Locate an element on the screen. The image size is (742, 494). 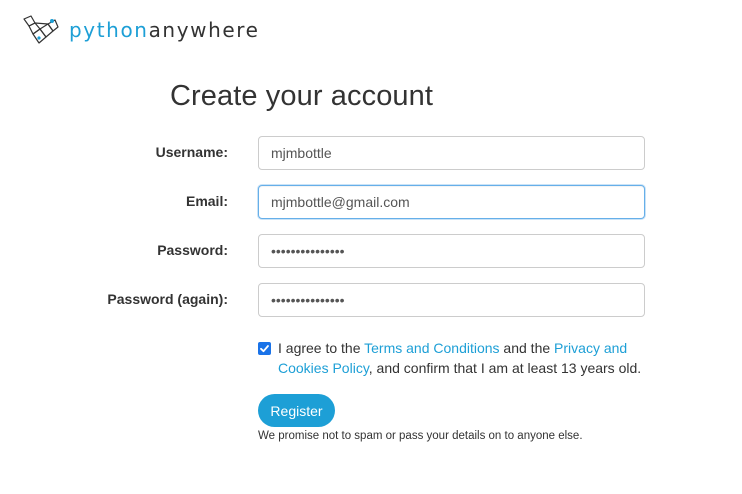
username-row: Username: is located at coordinates (371, 153).